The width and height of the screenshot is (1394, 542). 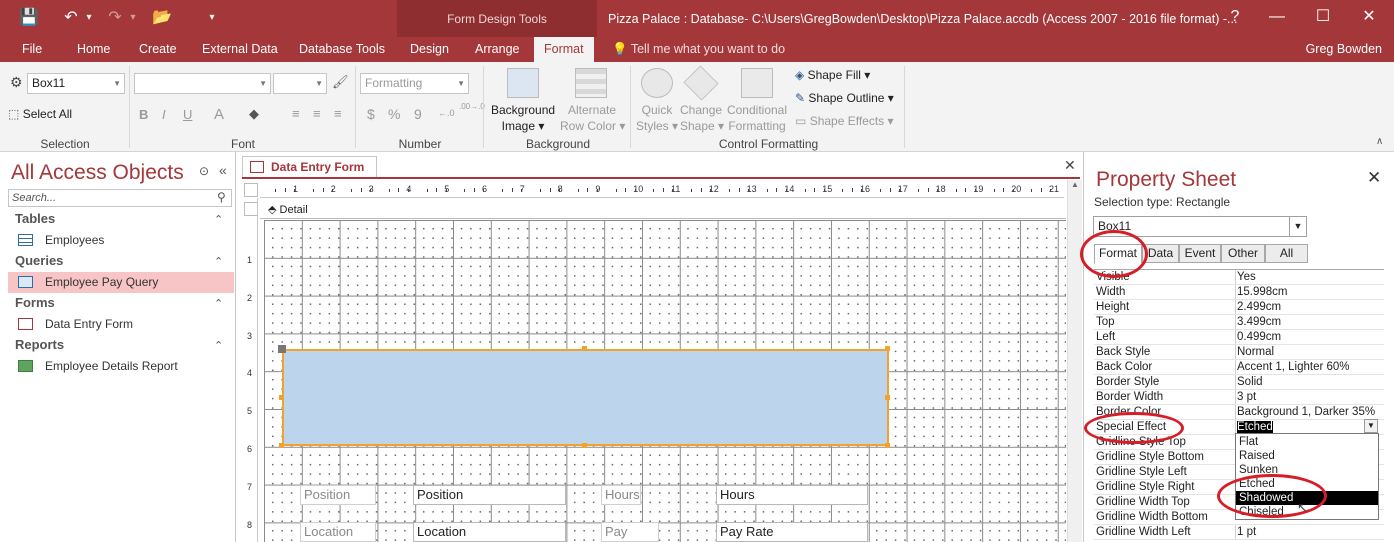 I want to click on special-effect-dropdown-button: ▼, so click(x=1371, y=426).